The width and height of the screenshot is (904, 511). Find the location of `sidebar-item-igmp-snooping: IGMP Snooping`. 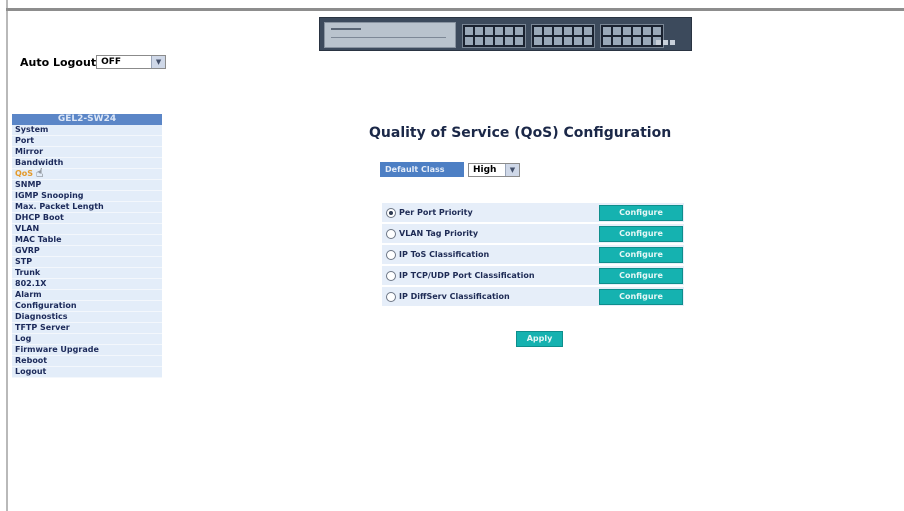

sidebar-item-igmp-snooping: IGMP Snooping is located at coordinates (87, 196).